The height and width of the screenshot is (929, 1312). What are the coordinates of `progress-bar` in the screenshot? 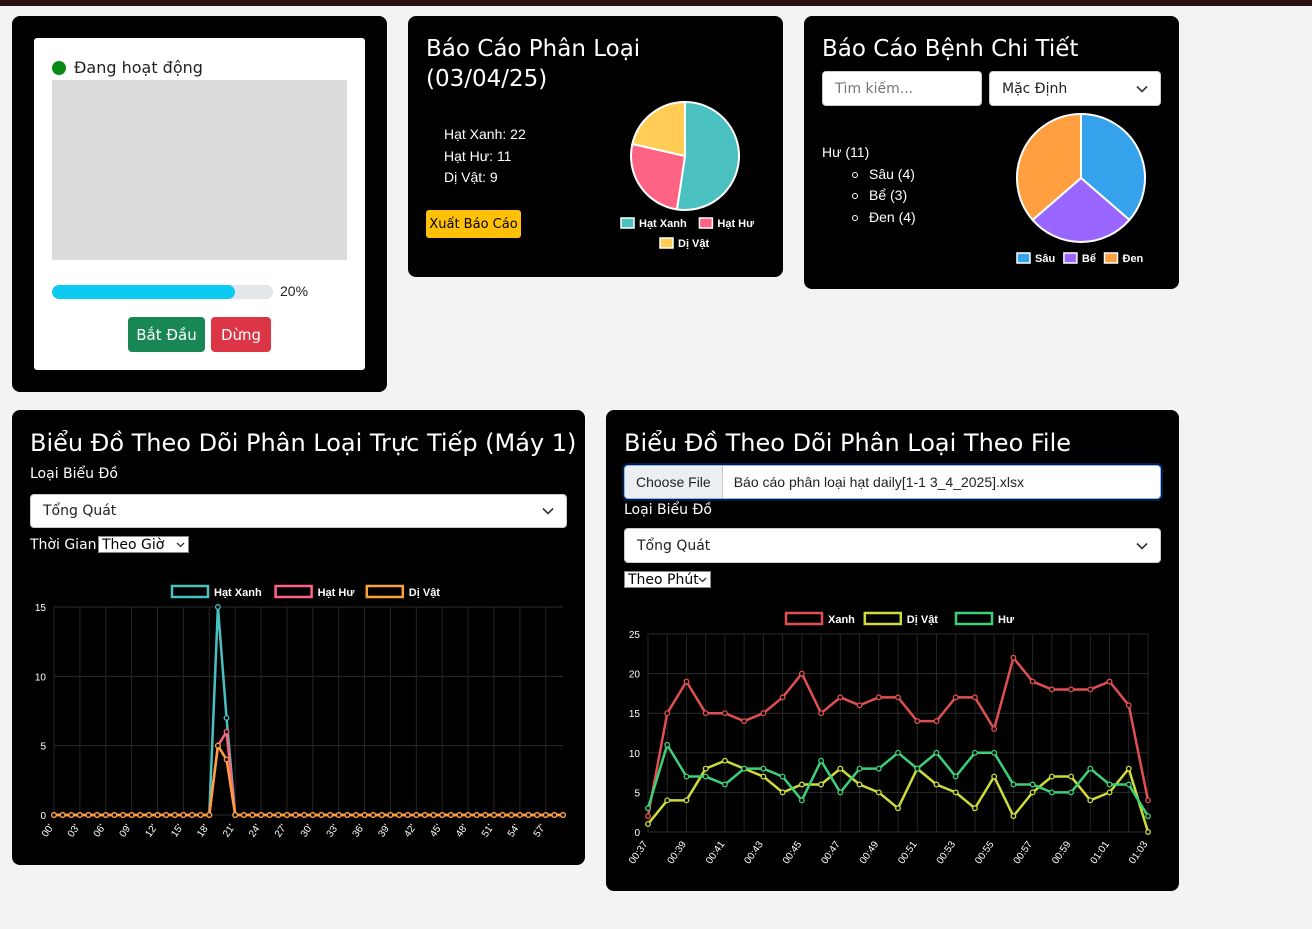 It's located at (162, 292).